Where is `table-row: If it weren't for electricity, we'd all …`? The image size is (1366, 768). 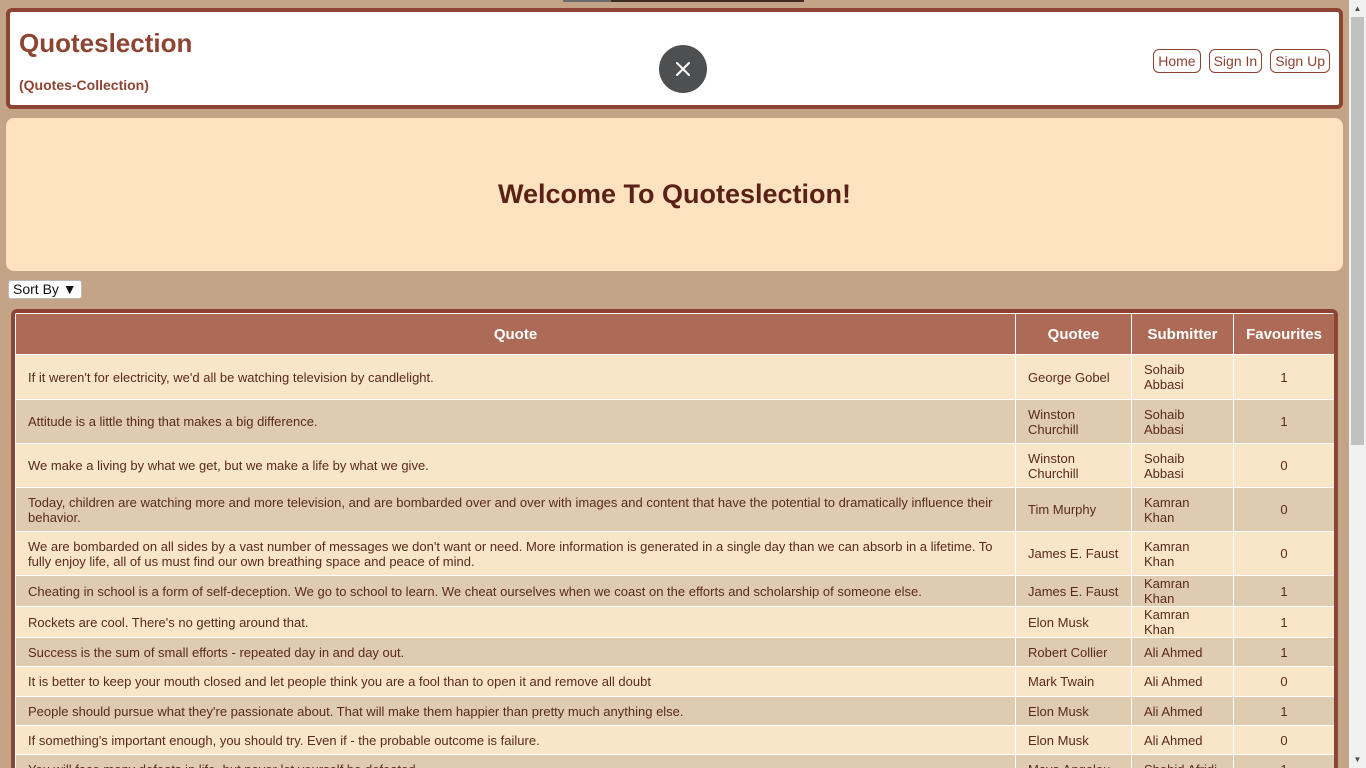 table-row: If it weren't for electricity, we'd all … is located at coordinates (674, 377).